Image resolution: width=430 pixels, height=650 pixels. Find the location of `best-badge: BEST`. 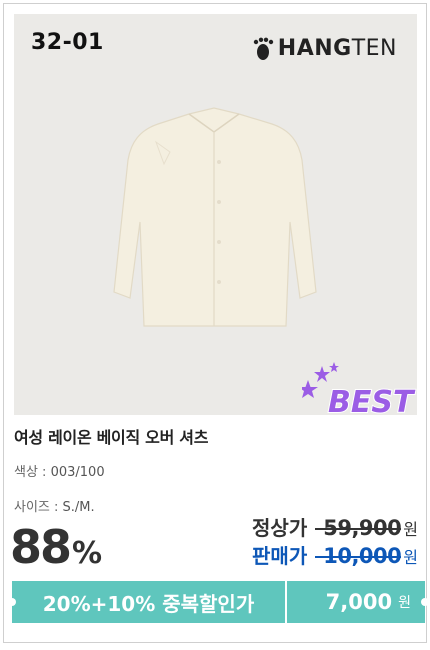

best-badge: BEST is located at coordinates (359, 388).